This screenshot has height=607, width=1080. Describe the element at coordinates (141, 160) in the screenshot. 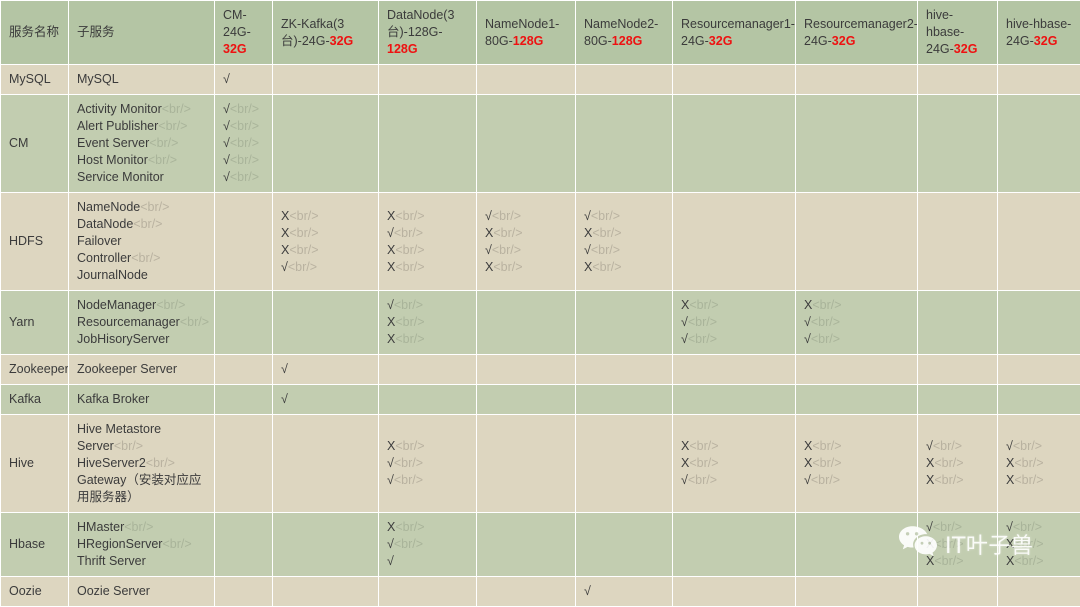

I see `sub-service-line: Host Monitor<br/>` at that location.